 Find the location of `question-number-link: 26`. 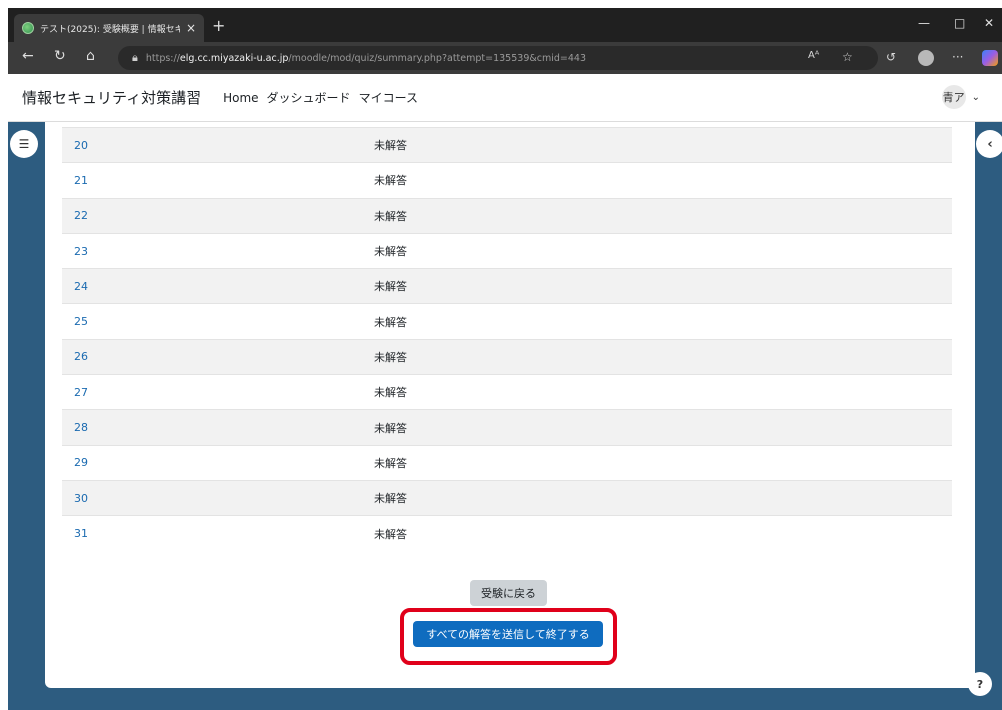

question-number-link: 26 is located at coordinates (218, 356).